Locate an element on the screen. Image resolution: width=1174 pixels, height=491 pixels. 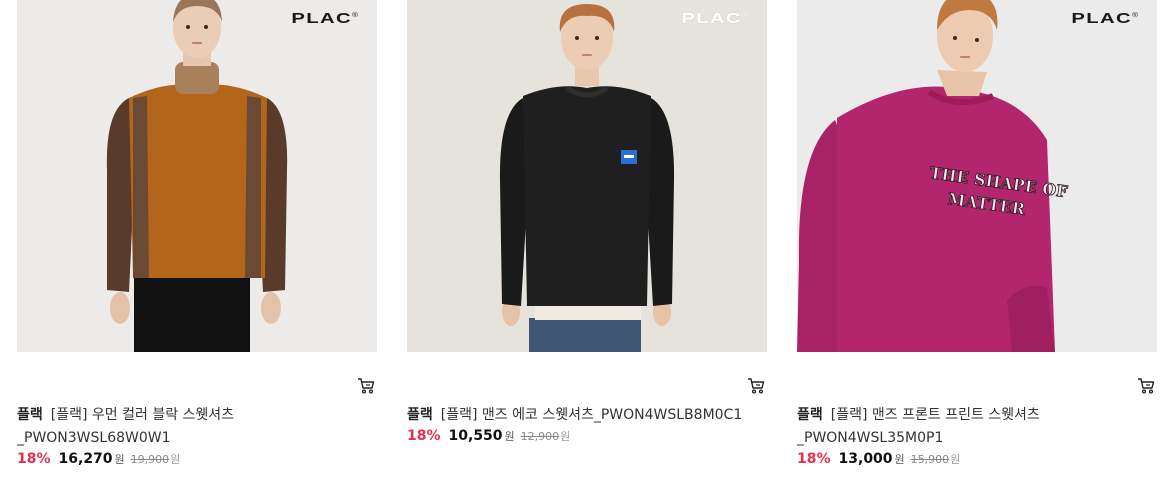
sale-price: 13,000 is located at coordinates (865, 459).